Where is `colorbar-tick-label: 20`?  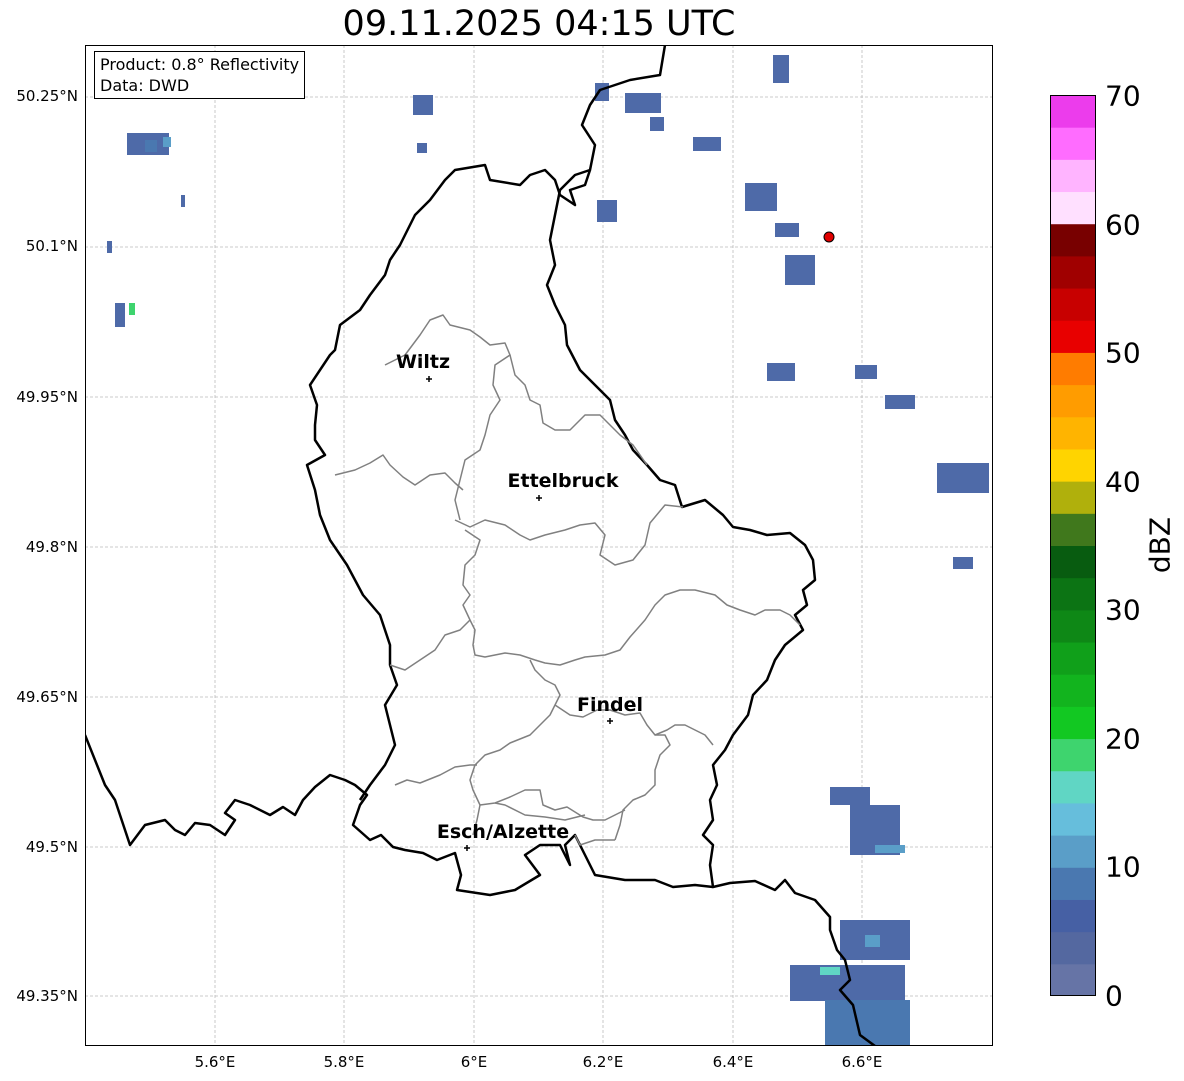
colorbar-tick-label: 20 is located at coordinates (1123, 739).